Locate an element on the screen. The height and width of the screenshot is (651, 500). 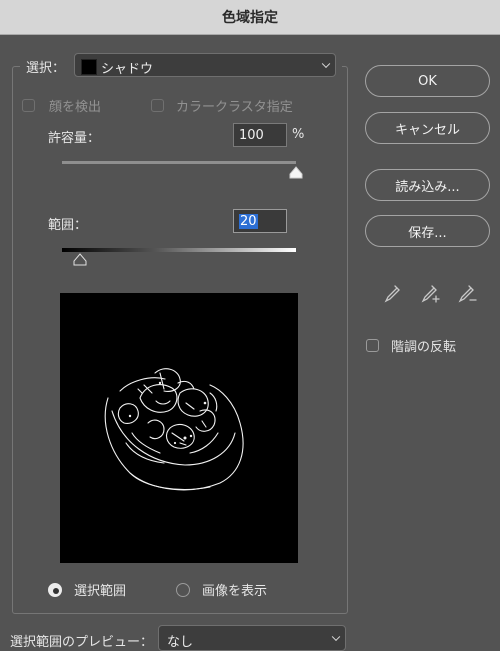
invert-option: 階調の反転 is located at coordinates (411, 345).